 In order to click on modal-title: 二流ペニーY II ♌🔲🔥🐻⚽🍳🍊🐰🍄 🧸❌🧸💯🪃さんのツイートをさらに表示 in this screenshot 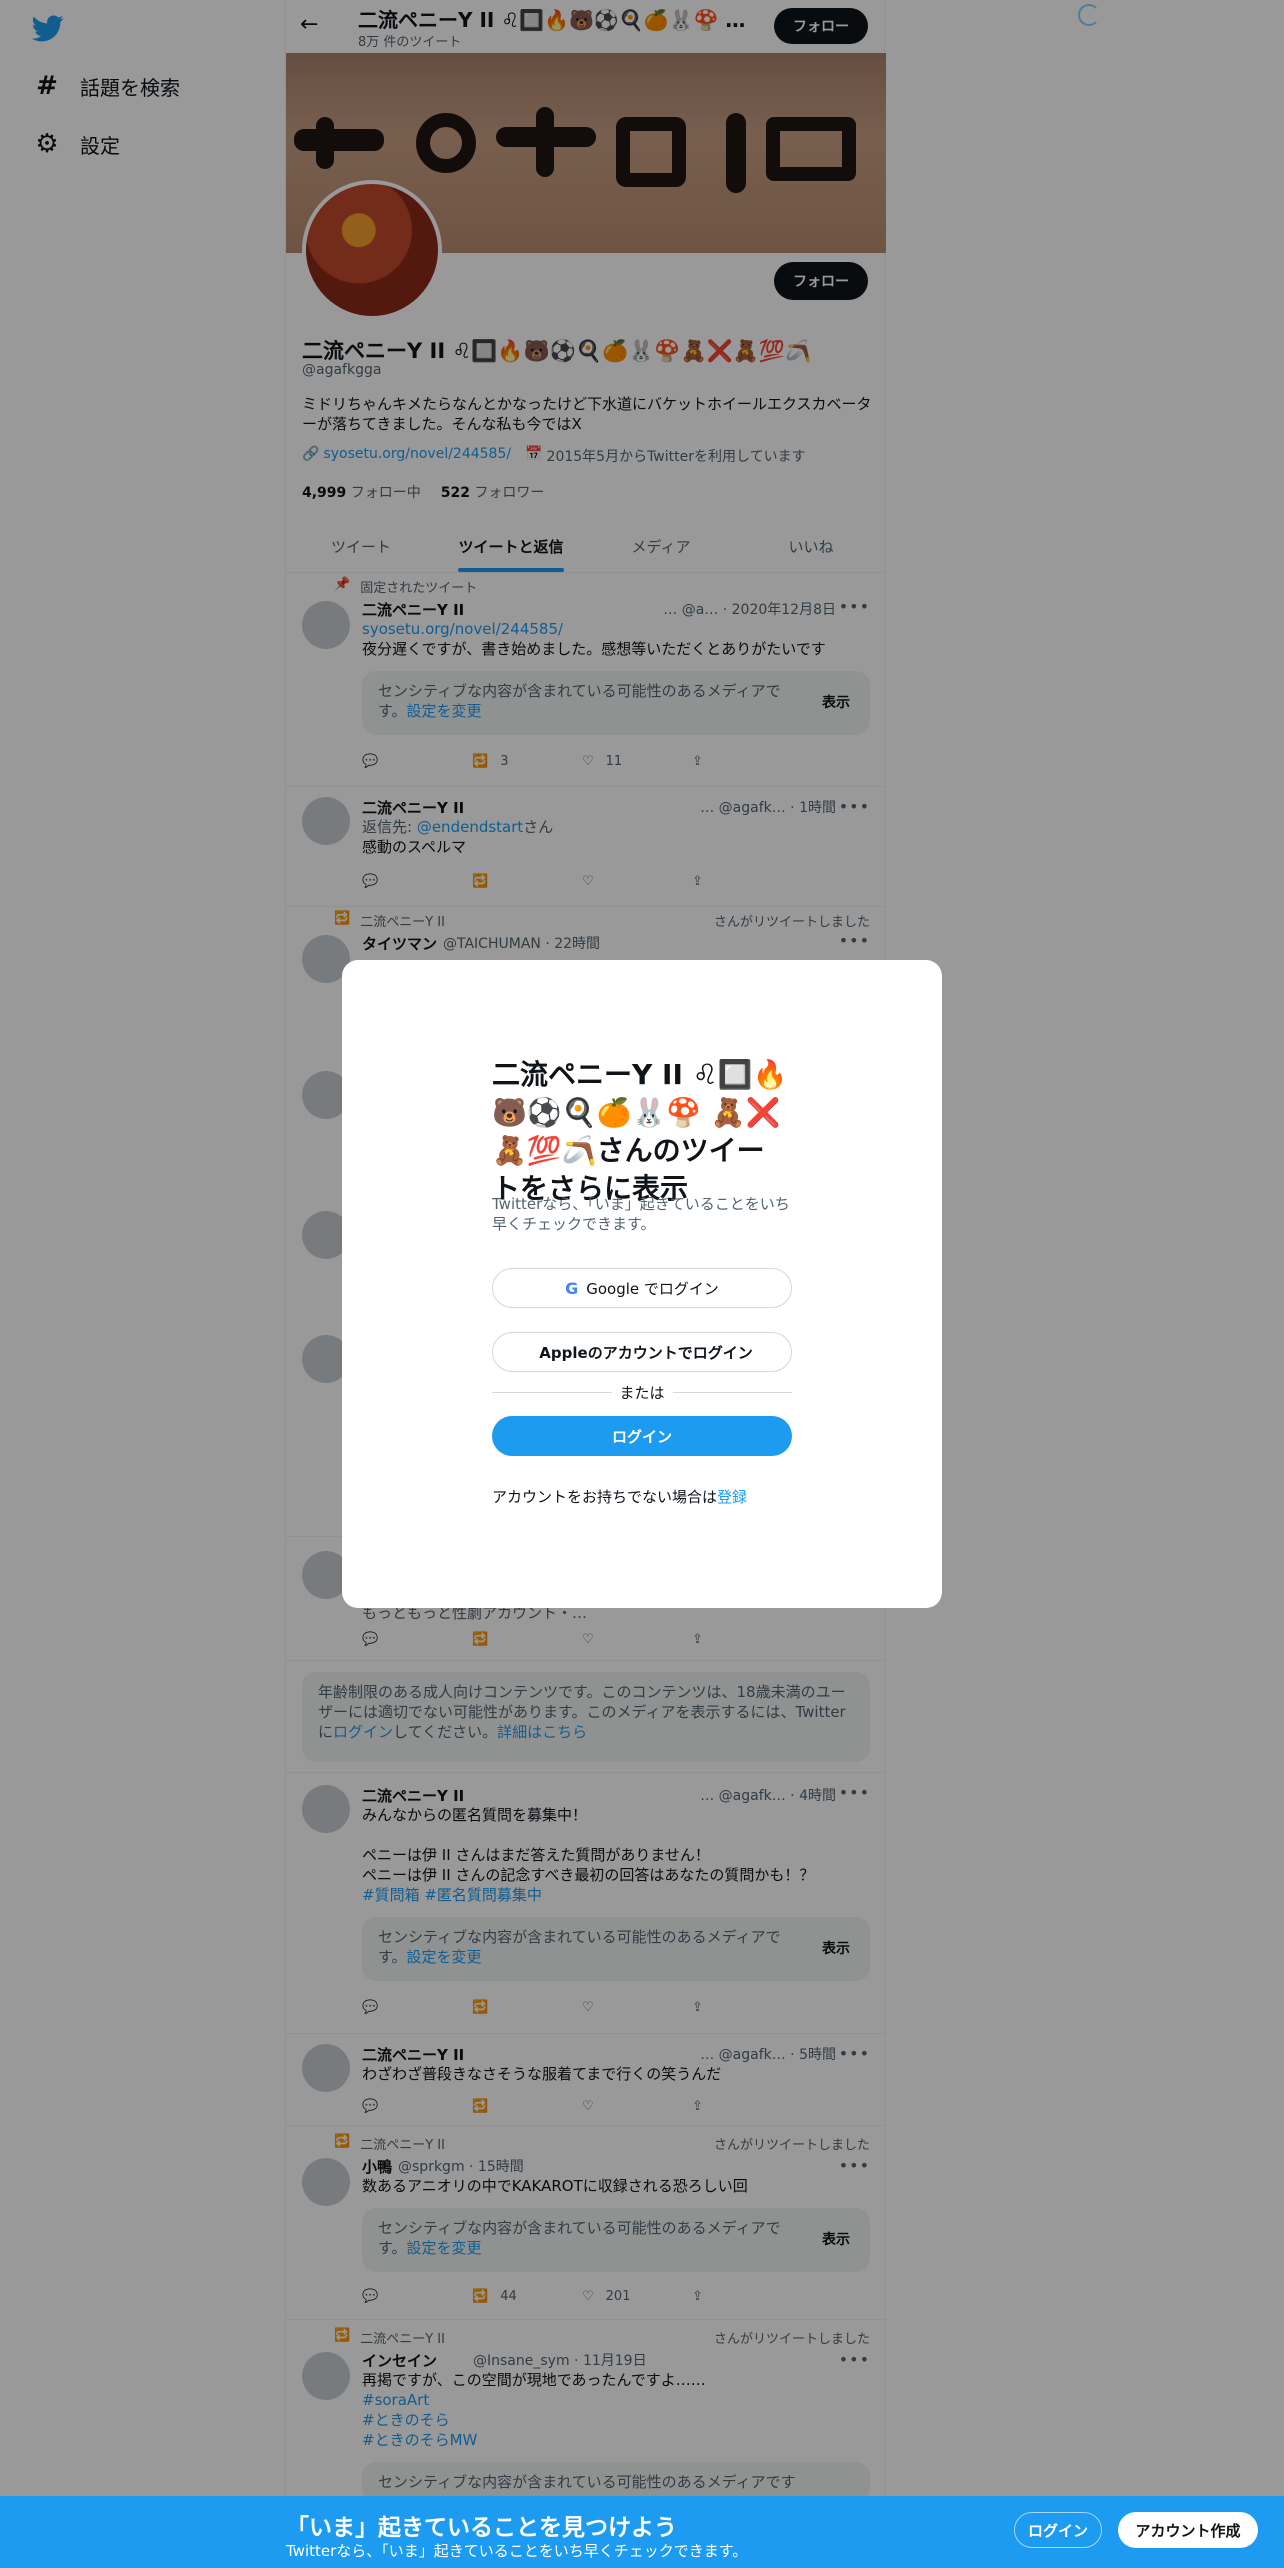, I will do `click(640, 1131)`.